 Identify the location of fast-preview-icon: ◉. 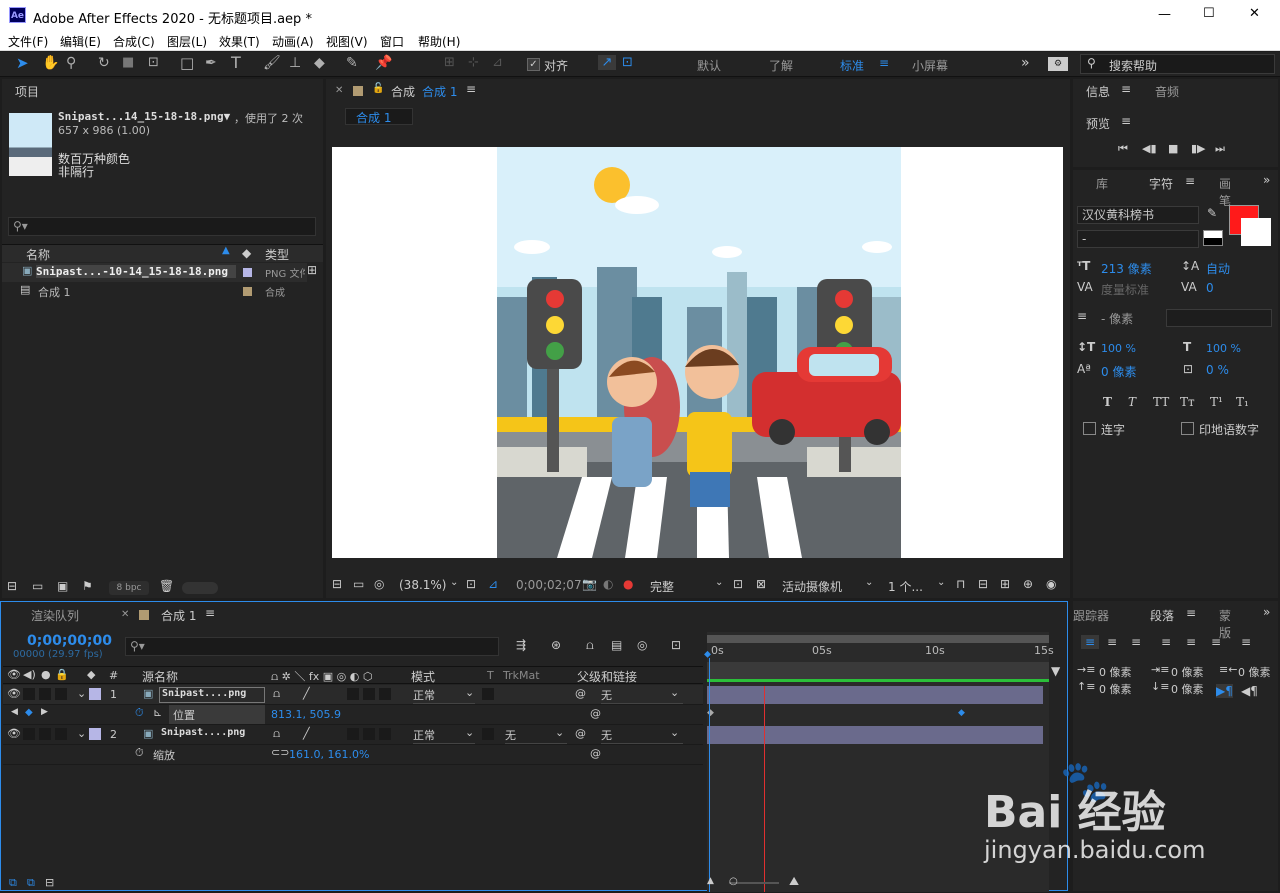
(1051, 584).